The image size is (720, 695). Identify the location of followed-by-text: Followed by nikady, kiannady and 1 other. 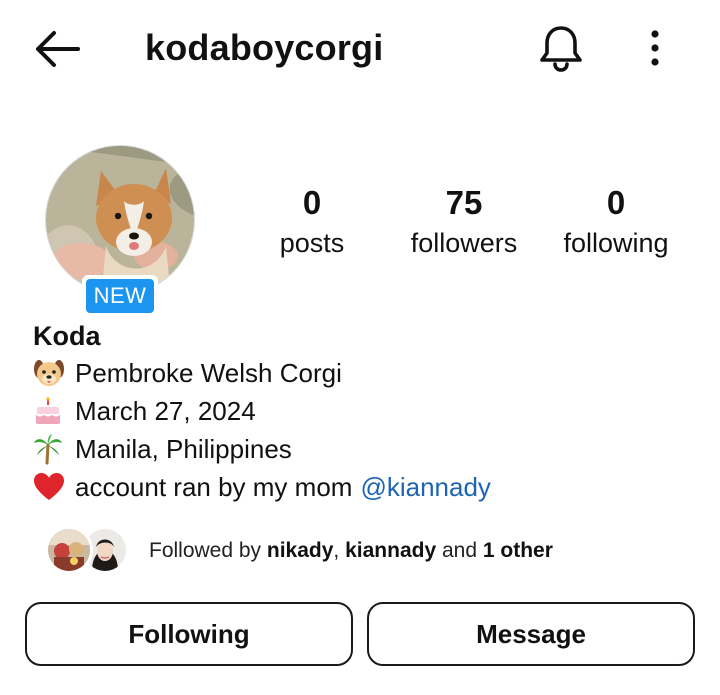
(351, 551).